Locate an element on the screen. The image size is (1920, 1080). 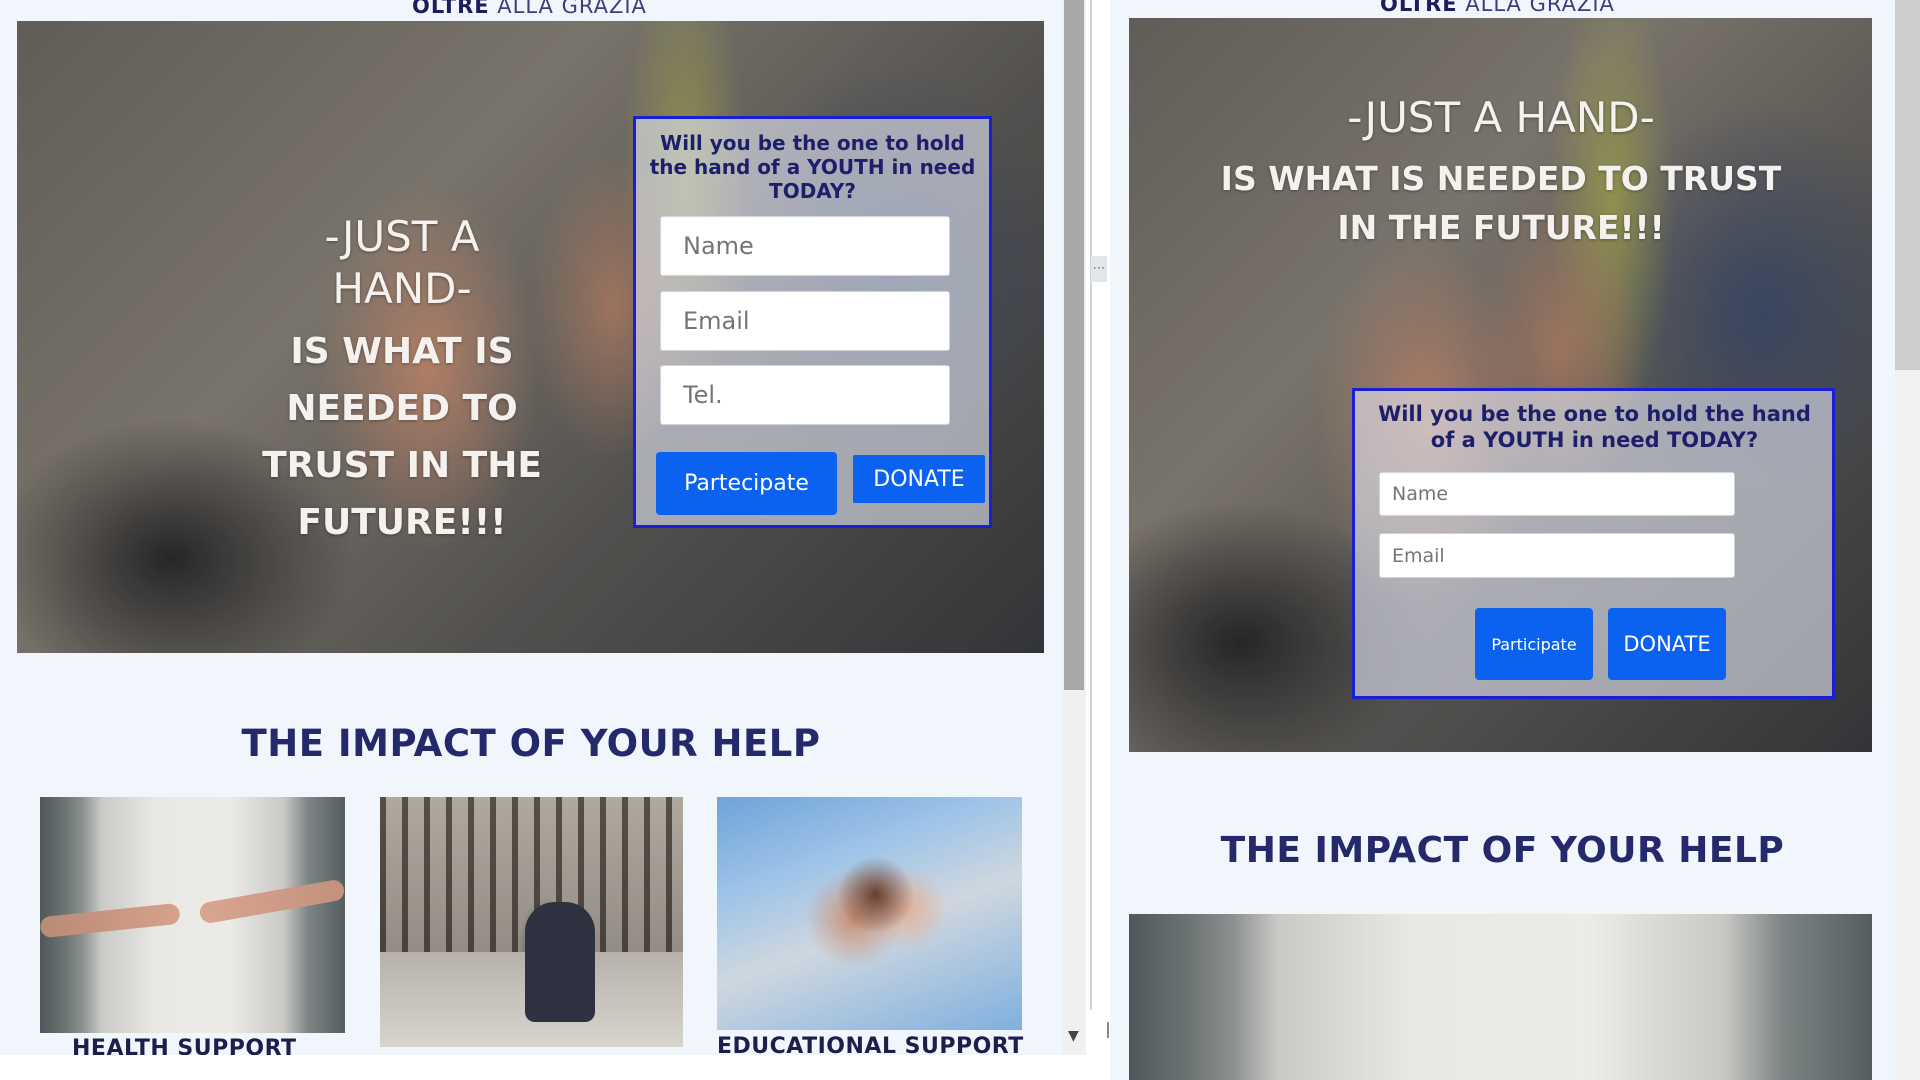
reaching-arm-left is located at coordinates (111, 920).